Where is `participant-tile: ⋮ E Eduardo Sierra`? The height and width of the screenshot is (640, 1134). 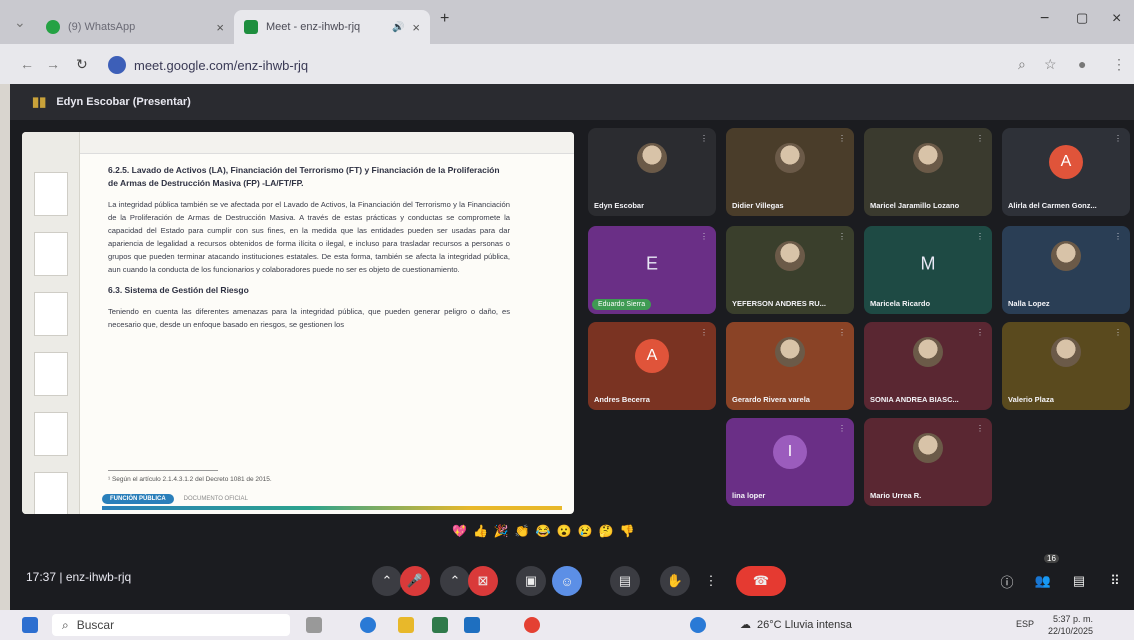 participant-tile: ⋮ E Eduardo Sierra is located at coordinates (652, 270).